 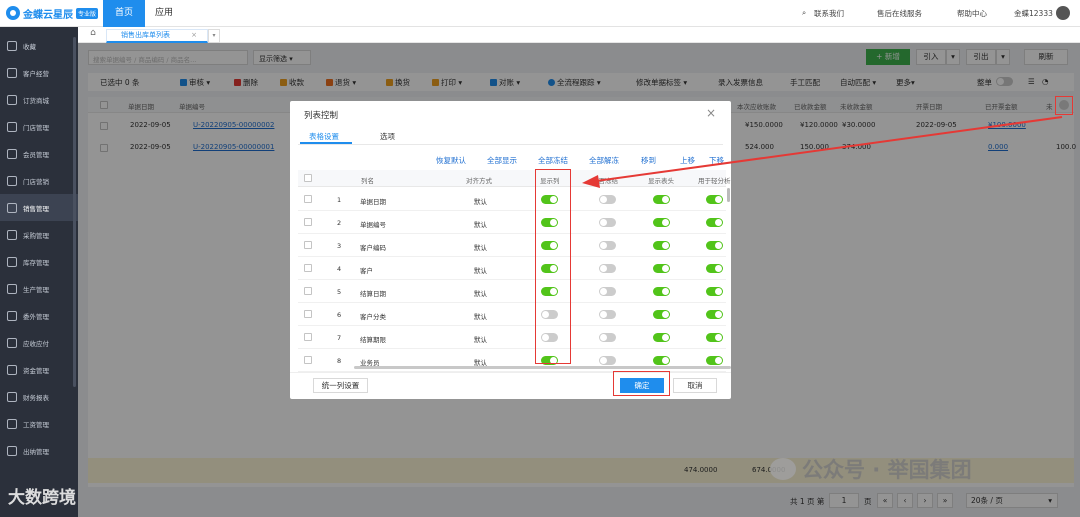 I want to click on unfreeze-all-link: 全部解冻, so click(x=604, y=160).